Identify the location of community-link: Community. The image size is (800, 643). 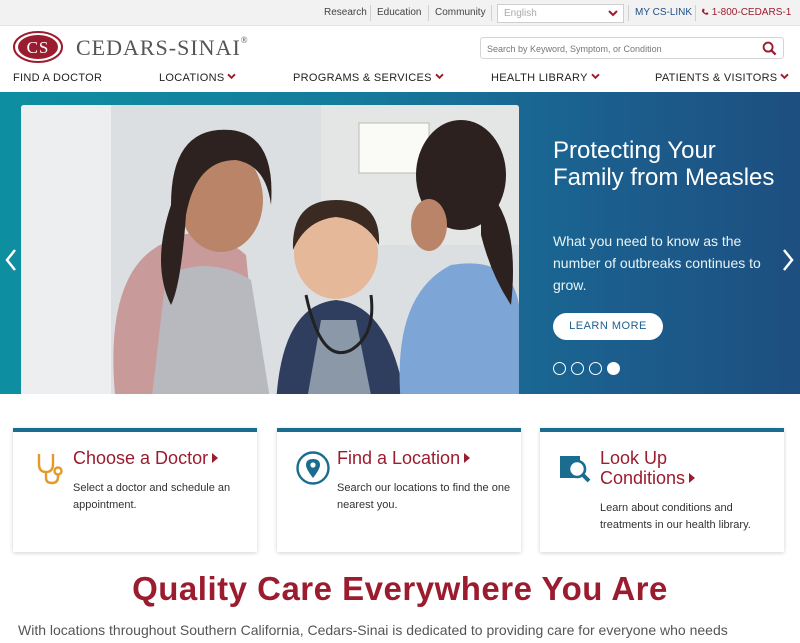
(460, 13).